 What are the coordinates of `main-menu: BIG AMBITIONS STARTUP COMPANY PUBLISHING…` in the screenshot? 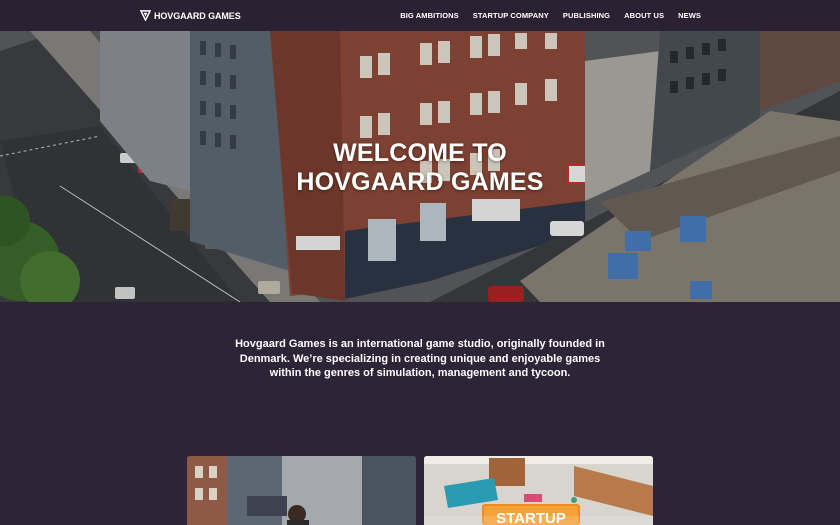 It's located at (543, 15).